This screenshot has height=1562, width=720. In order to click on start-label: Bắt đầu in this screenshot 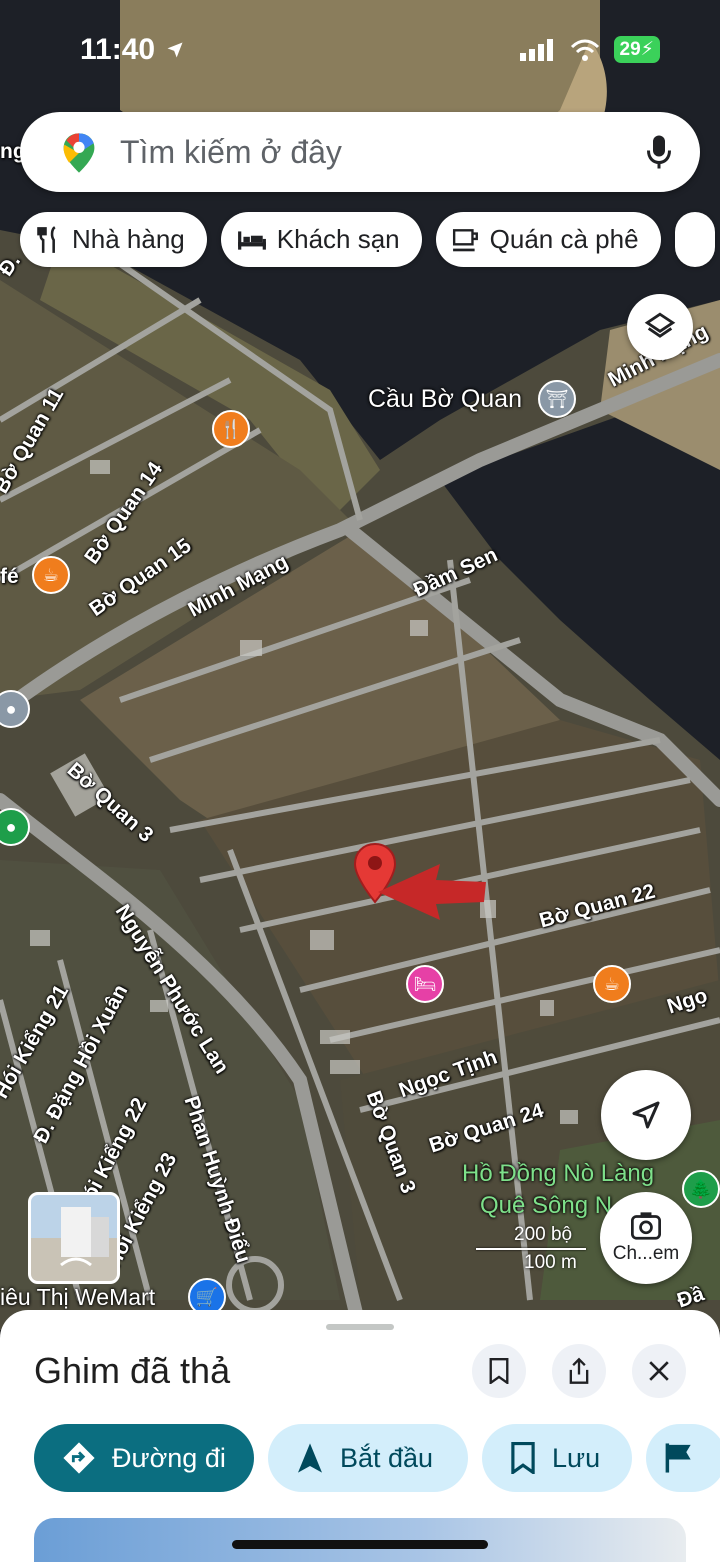, I will do `click(387, 1457)`.